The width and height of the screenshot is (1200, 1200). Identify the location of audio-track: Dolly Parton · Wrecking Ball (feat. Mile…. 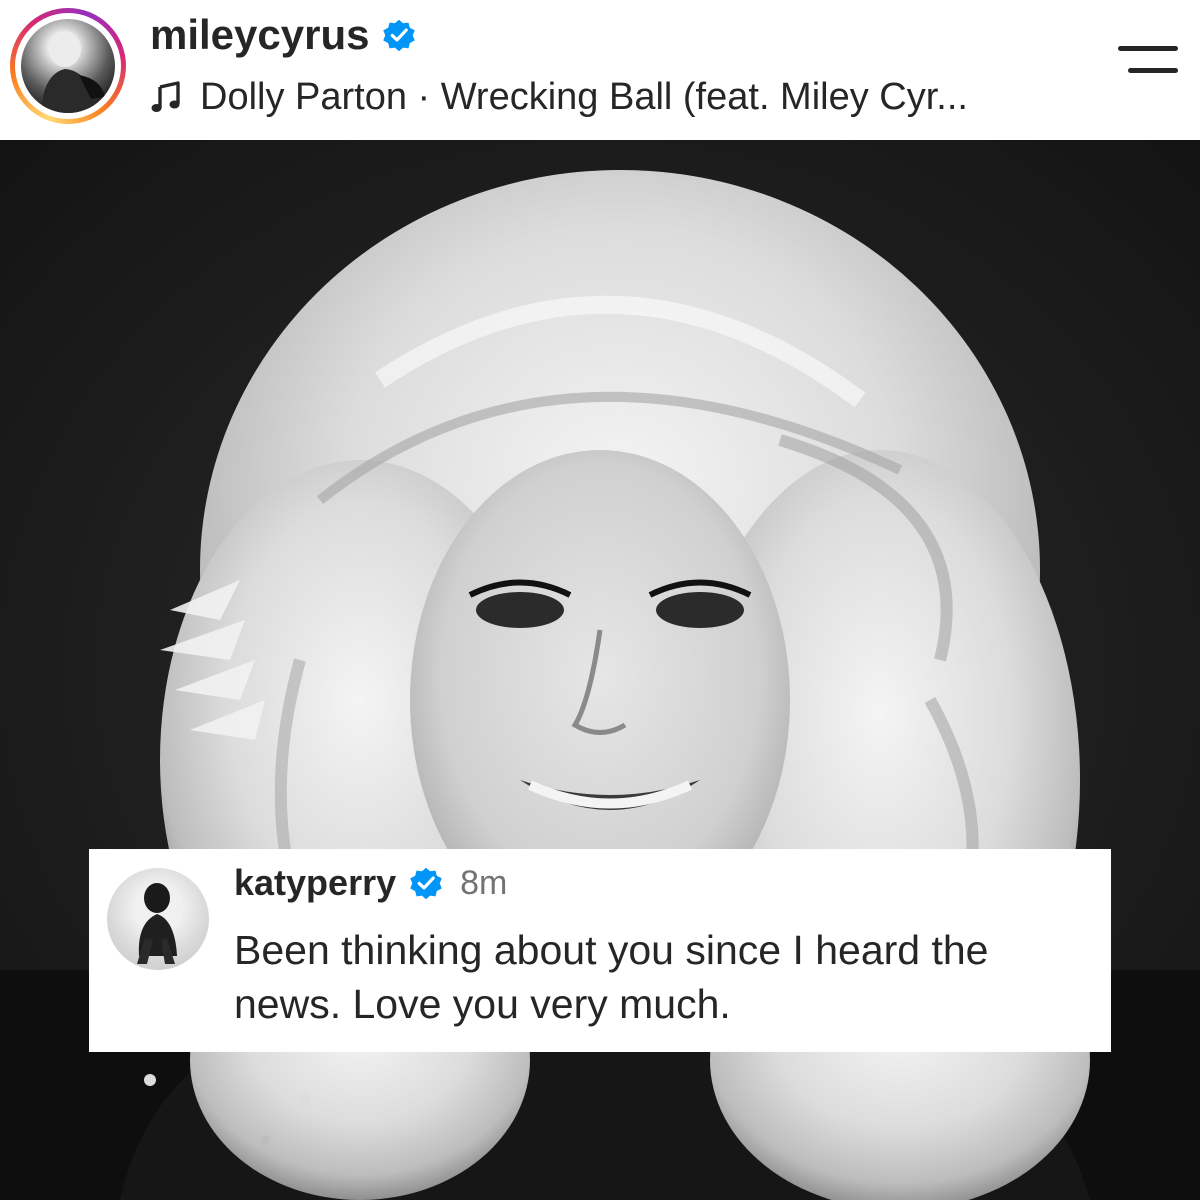
(559, 97).